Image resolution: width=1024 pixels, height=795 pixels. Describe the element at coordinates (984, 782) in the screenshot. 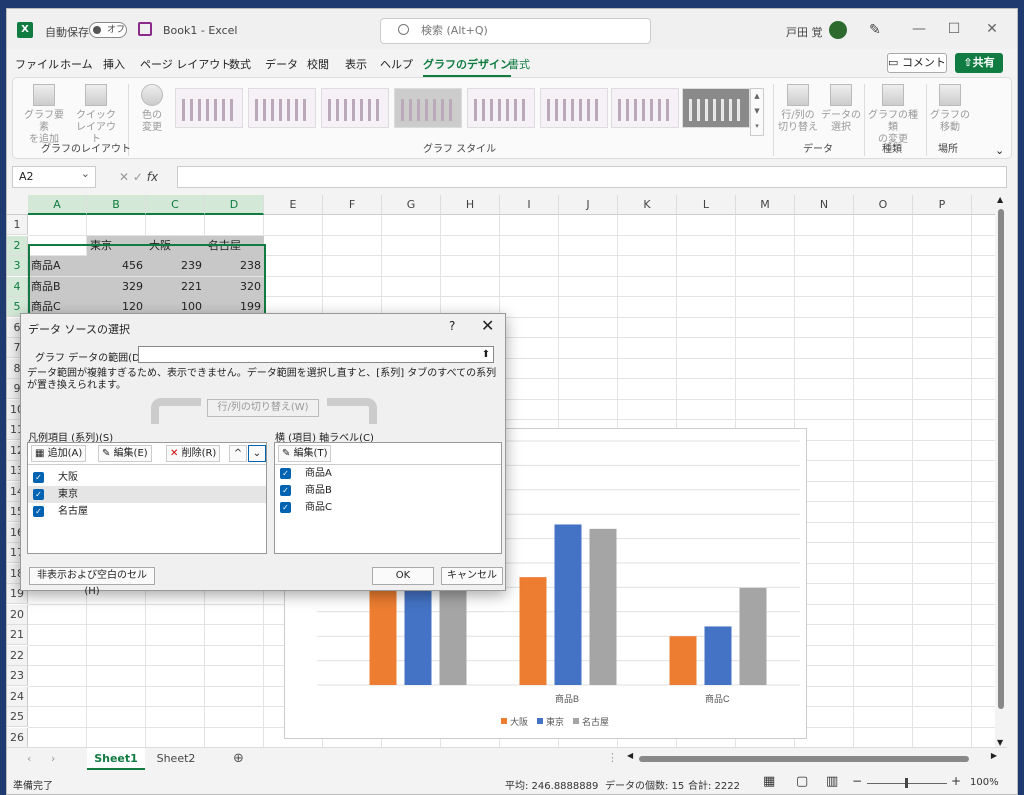

I see `zoom-level: 100%` at that location.